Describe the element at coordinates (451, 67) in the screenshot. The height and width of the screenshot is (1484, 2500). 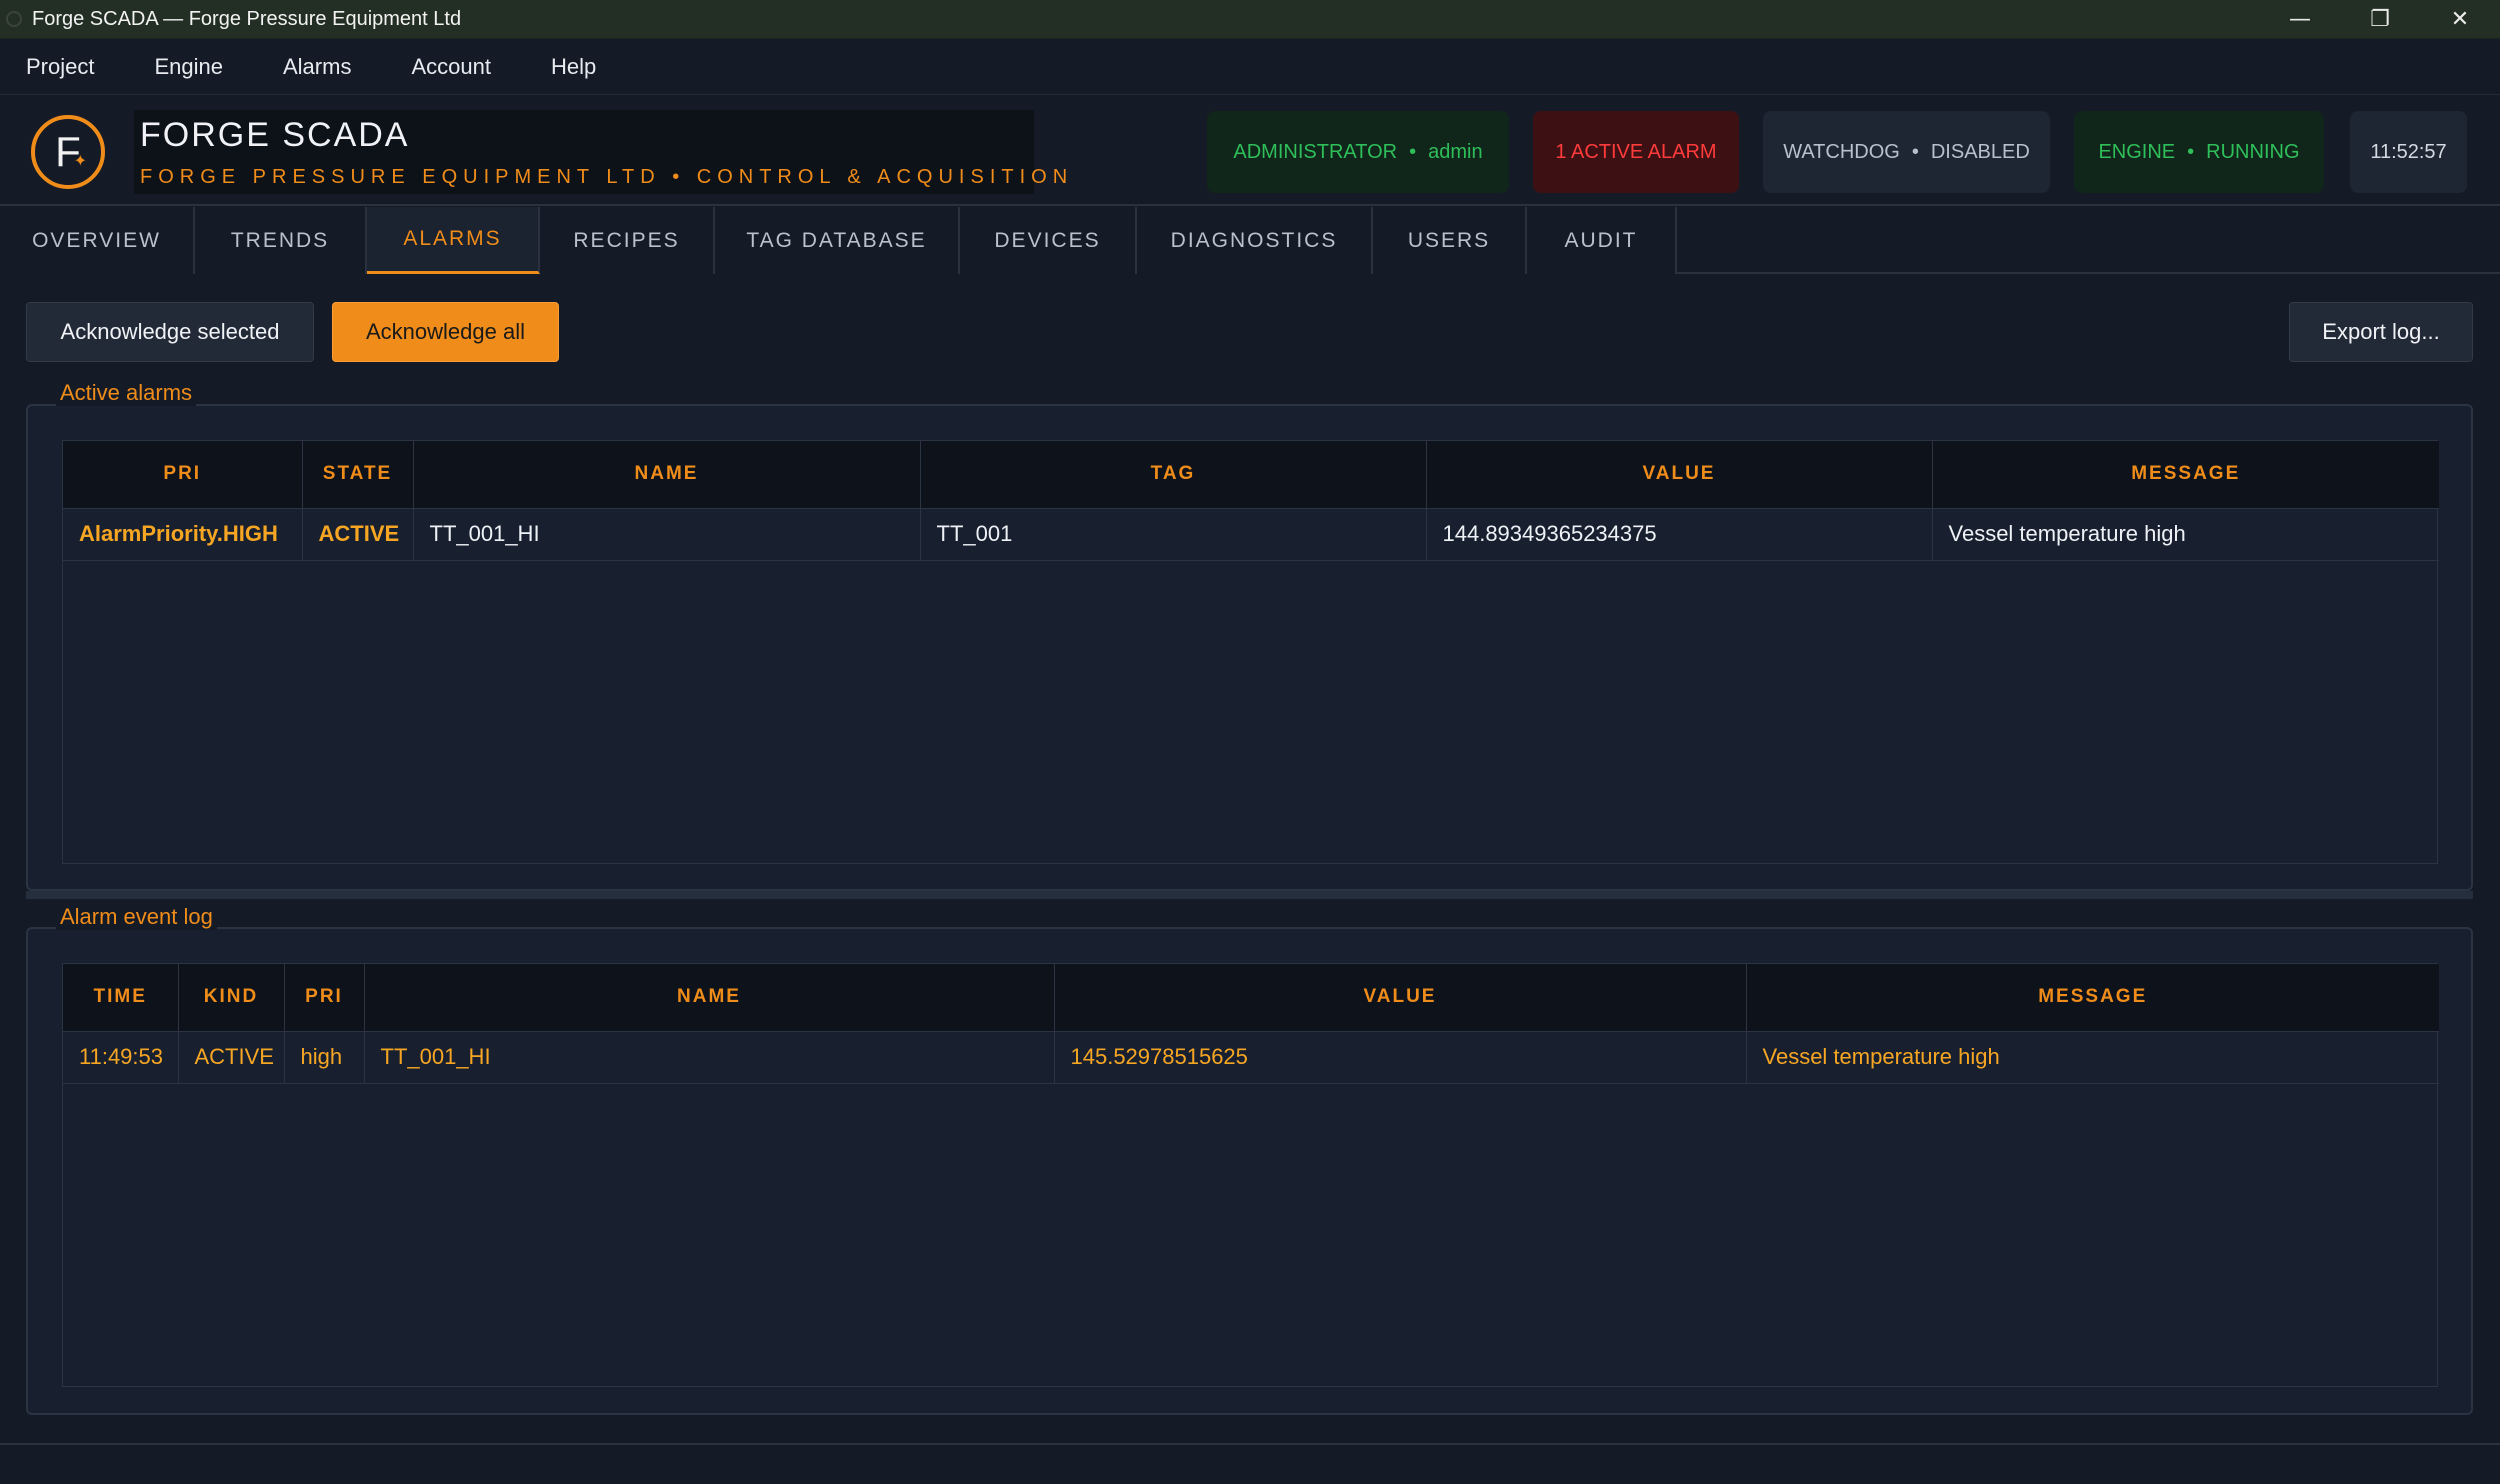
I see `menu-account: Account` at that location.